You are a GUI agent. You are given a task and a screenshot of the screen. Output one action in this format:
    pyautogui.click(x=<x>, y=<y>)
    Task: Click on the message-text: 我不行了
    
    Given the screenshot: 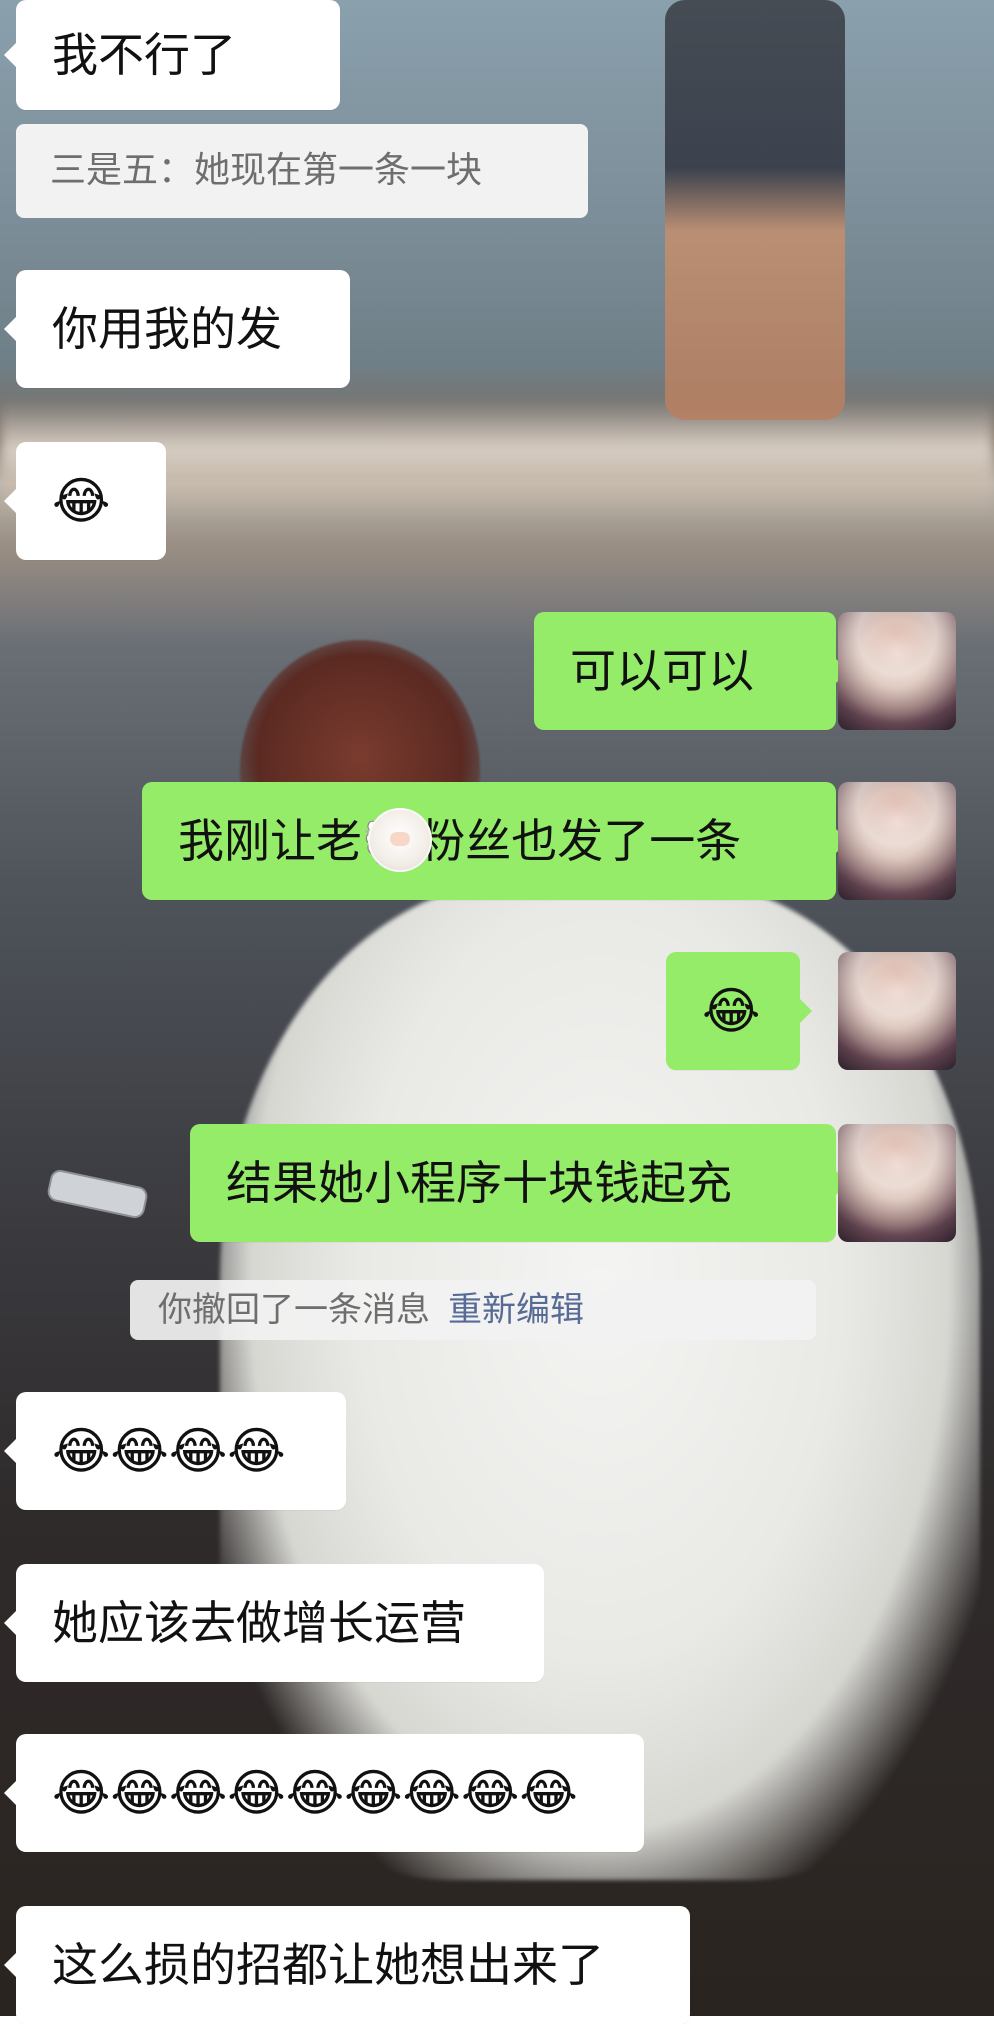 What is the action you would take?
    pyautogui.click(x=144, y=55)
    